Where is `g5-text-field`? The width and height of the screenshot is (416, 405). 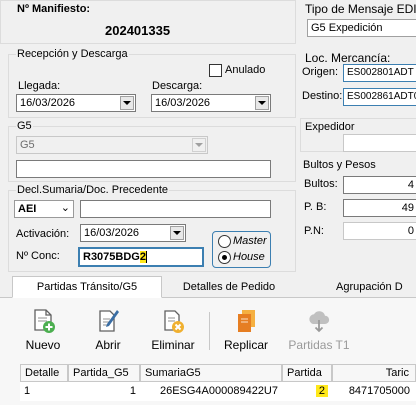
g5-text-field is located at coordinates (143, 169).